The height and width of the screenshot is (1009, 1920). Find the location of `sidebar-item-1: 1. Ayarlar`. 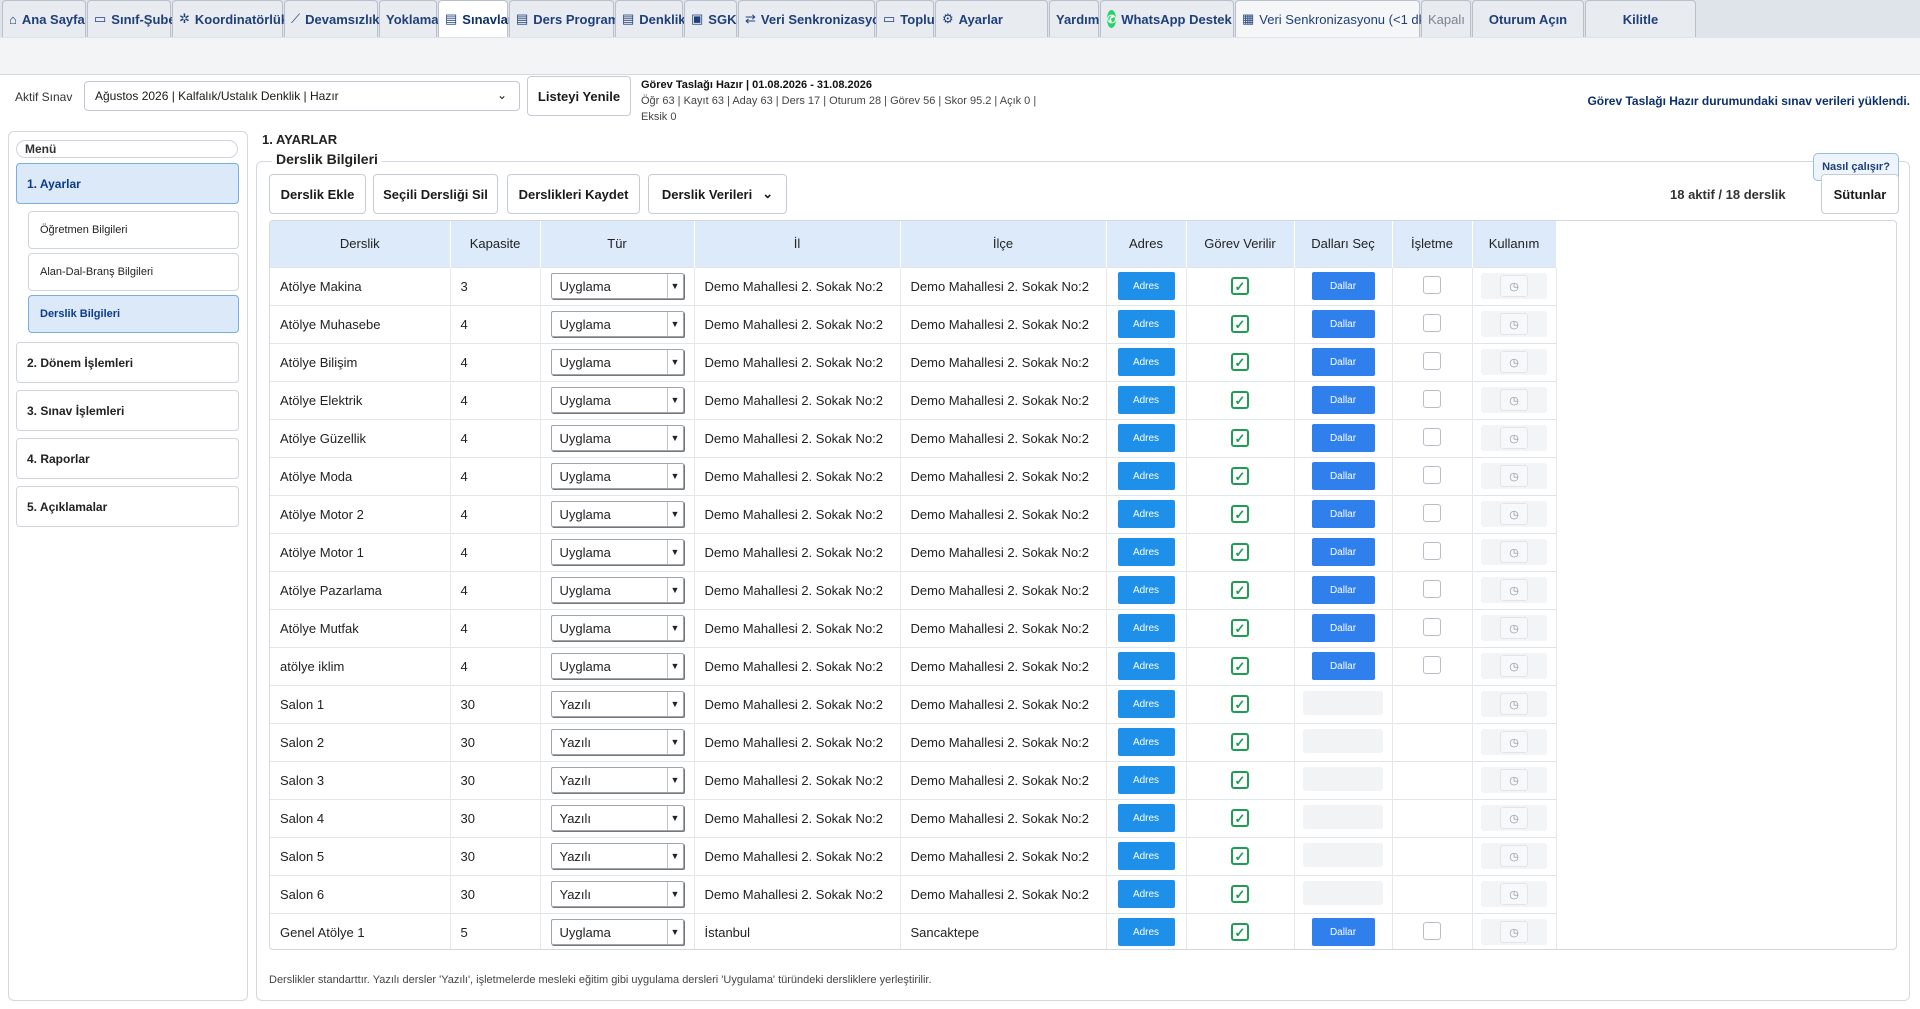

sidebar-item-1: 1. Ayarlar is located at coordinates (127, 183).